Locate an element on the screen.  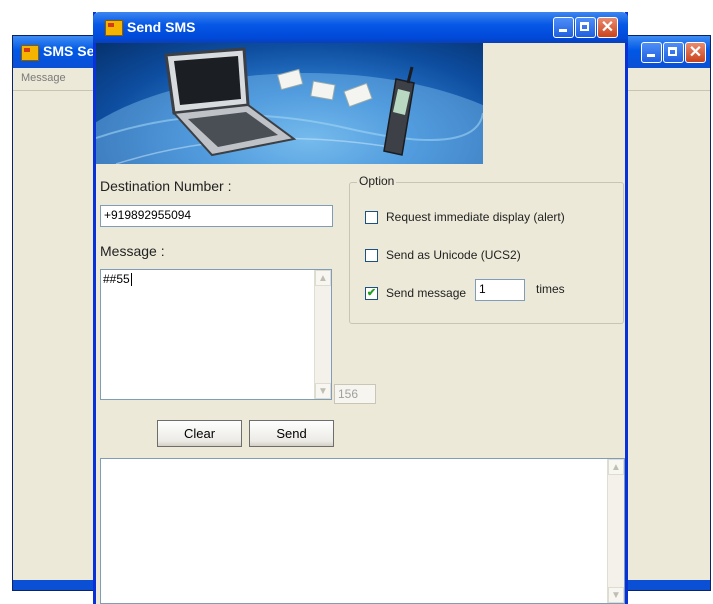
log-scrollbar: ▲ ▼ is located at coordinates (615, 531).